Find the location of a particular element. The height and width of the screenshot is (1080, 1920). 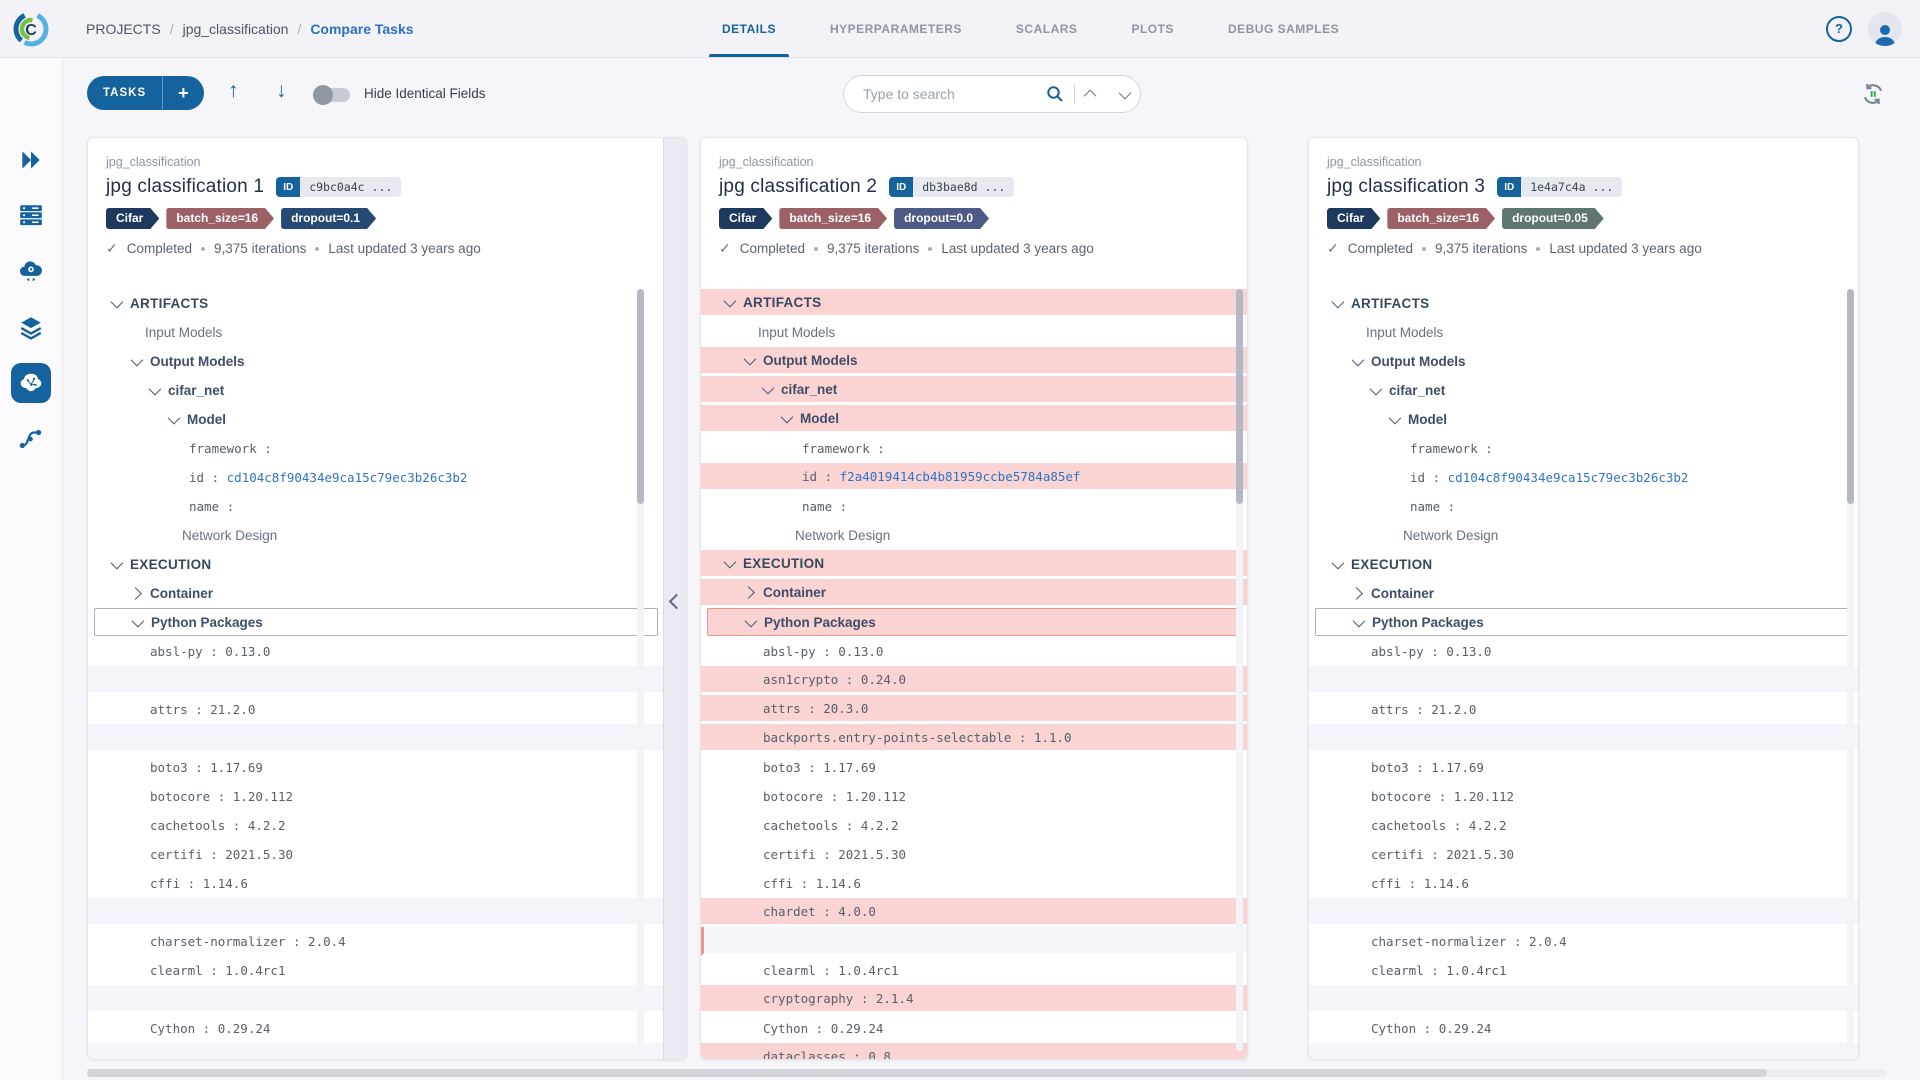

tasks-split-button: TASKS + is located at coordinates (145, 93).